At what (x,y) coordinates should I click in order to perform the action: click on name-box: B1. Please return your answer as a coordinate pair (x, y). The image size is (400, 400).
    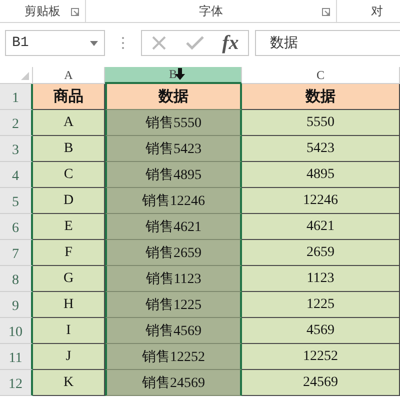
    Looking at the image, I should click on (55, 43).